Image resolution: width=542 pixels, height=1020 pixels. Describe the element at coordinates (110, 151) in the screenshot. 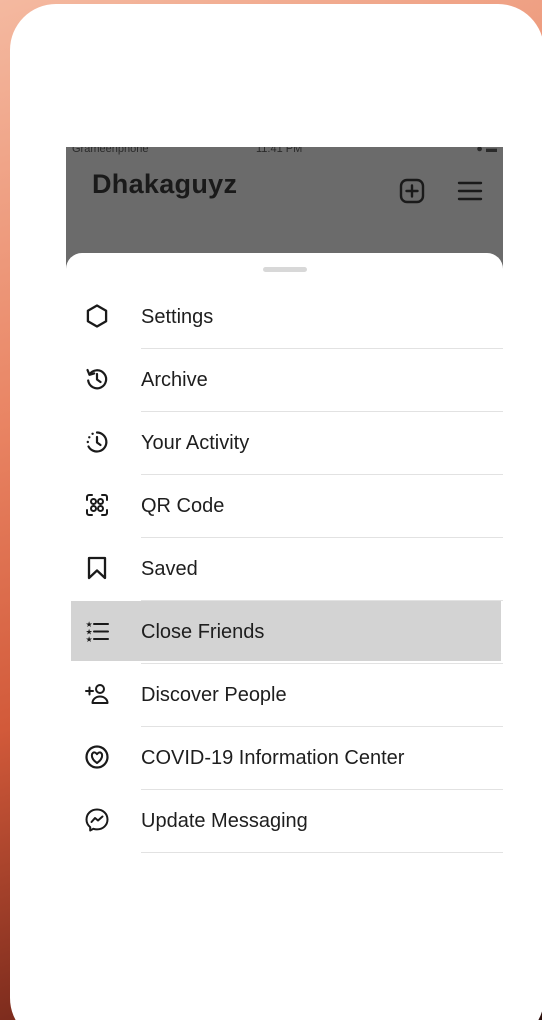

I see `carrier-name: Grameenphone` at that location.